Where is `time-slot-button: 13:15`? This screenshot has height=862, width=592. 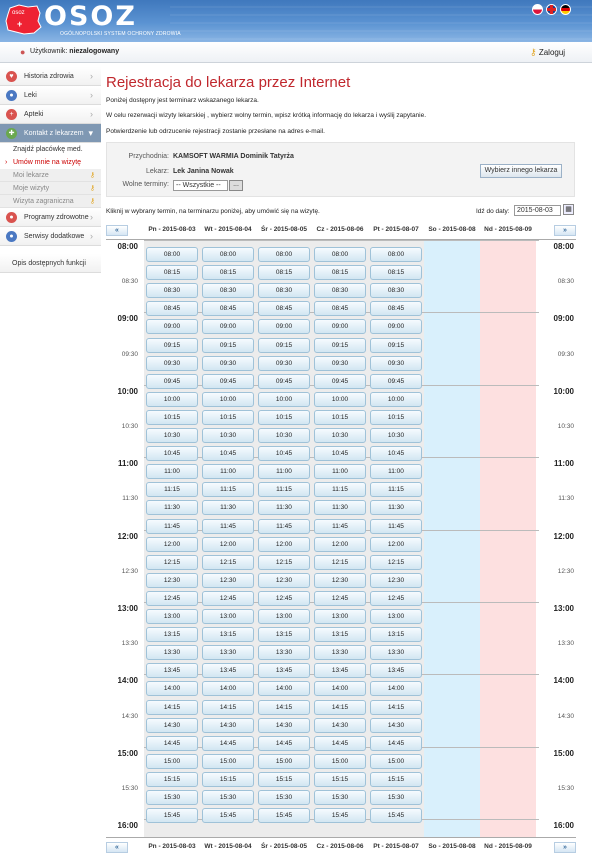 time-slot-button: 13:15 is located at coordinates (228, 635).